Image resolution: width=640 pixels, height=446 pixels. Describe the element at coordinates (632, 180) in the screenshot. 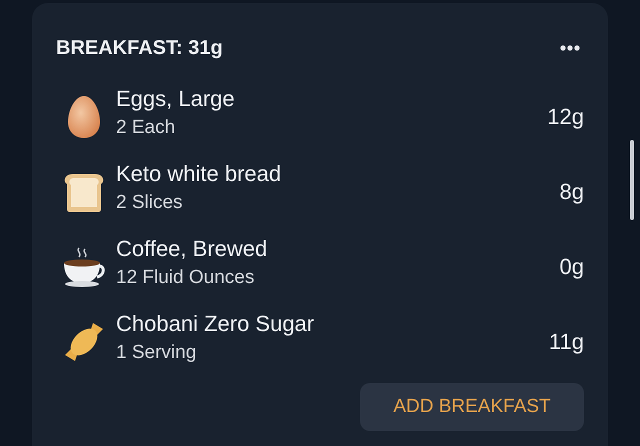

I see `scrollbar` at that location.